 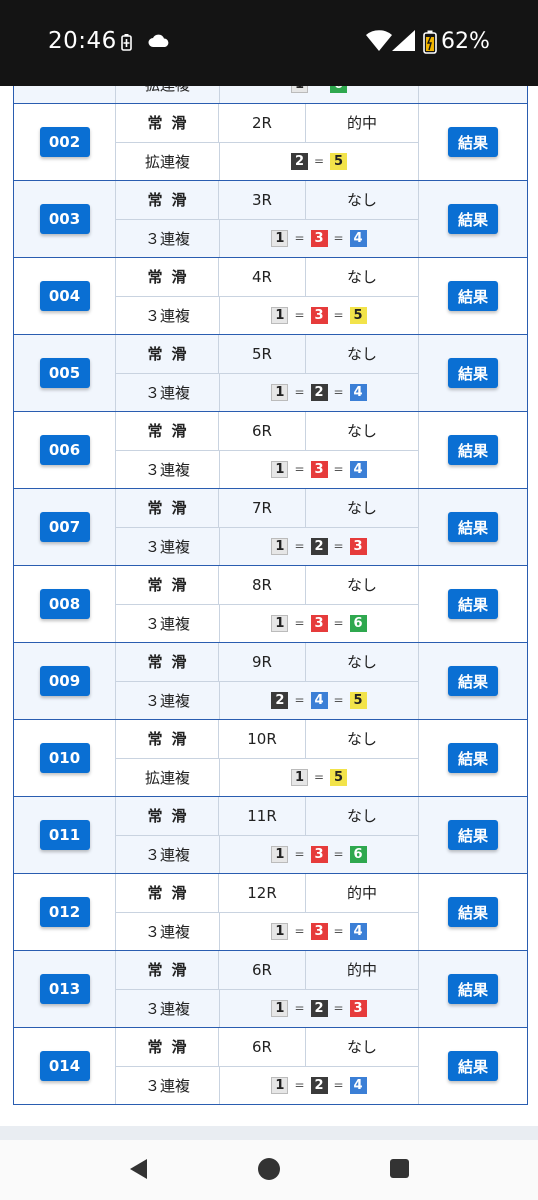 I want to click on status-time: 20:46, so click(x=82, y=41).